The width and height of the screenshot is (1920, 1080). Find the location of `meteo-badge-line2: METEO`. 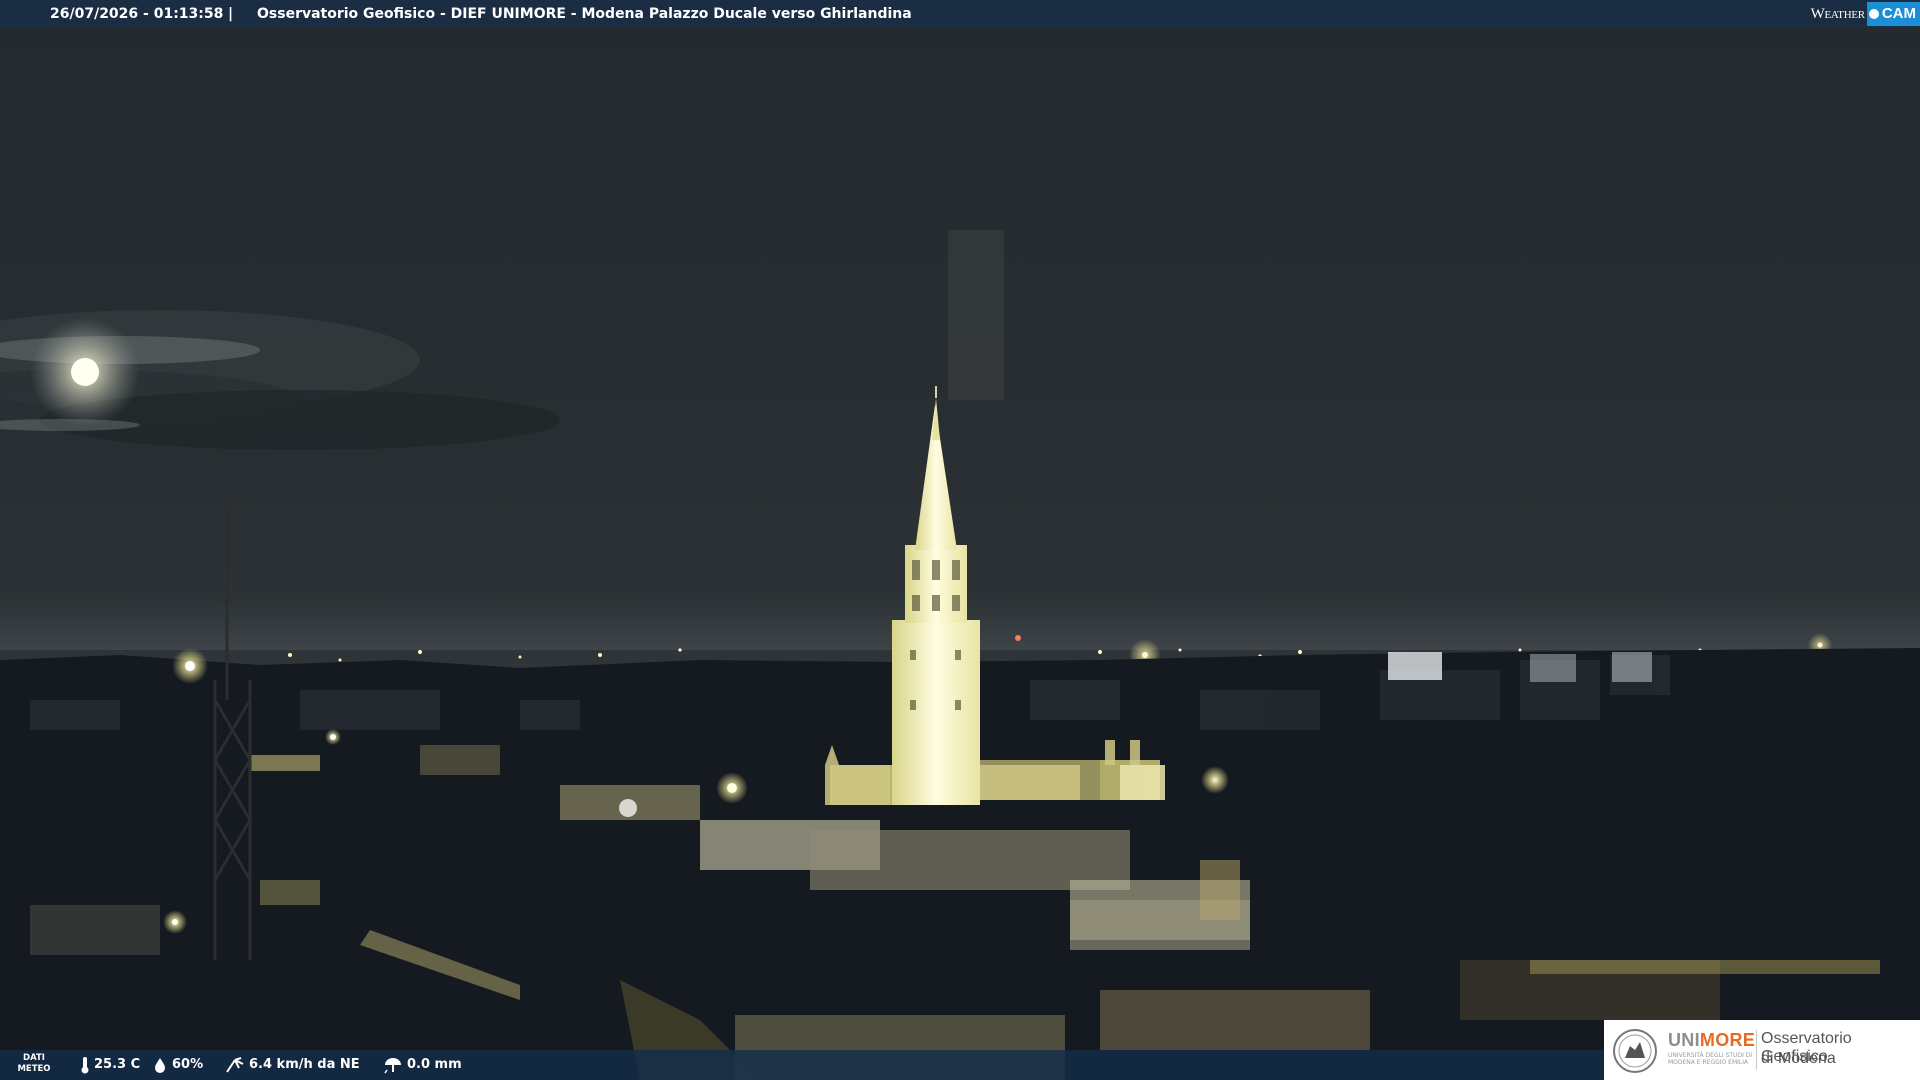

meteo-badge-line2: METEO is located at coordinates (34, 1069).